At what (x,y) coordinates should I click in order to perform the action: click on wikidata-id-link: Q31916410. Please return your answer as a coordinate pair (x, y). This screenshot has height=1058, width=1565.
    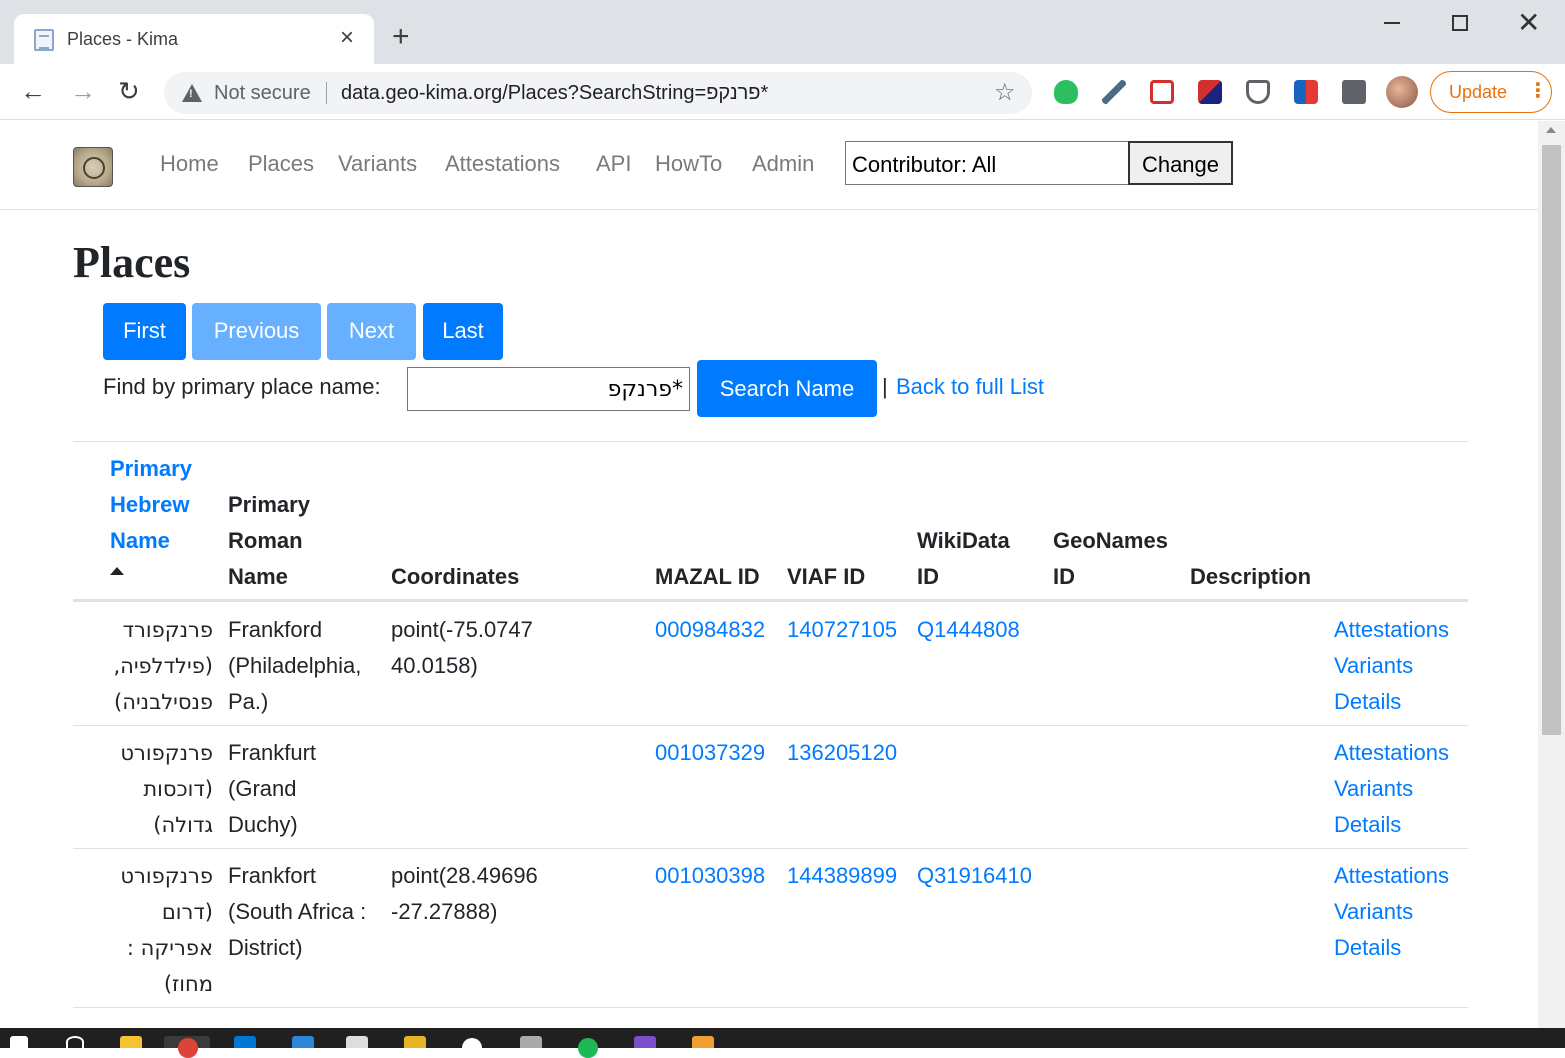
    Looking at the image, I should click on (974, 876).